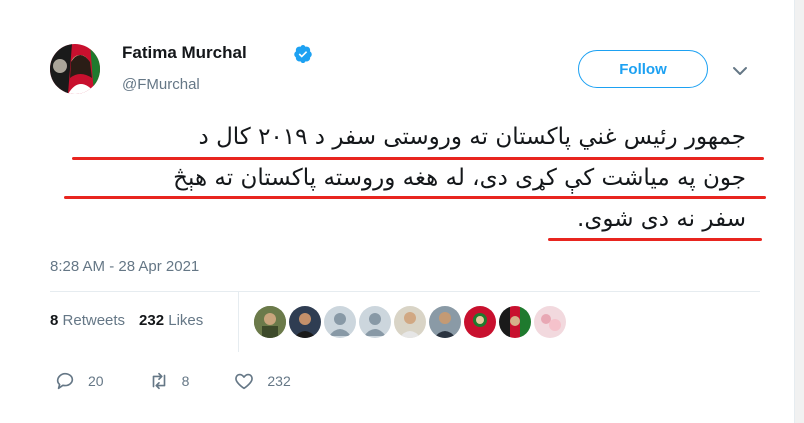 The image size is (804, 423). What do you see at coordinates (152, 320) in the screenshot?
I see `likes-count: 232` at bounding box center [152, 320].